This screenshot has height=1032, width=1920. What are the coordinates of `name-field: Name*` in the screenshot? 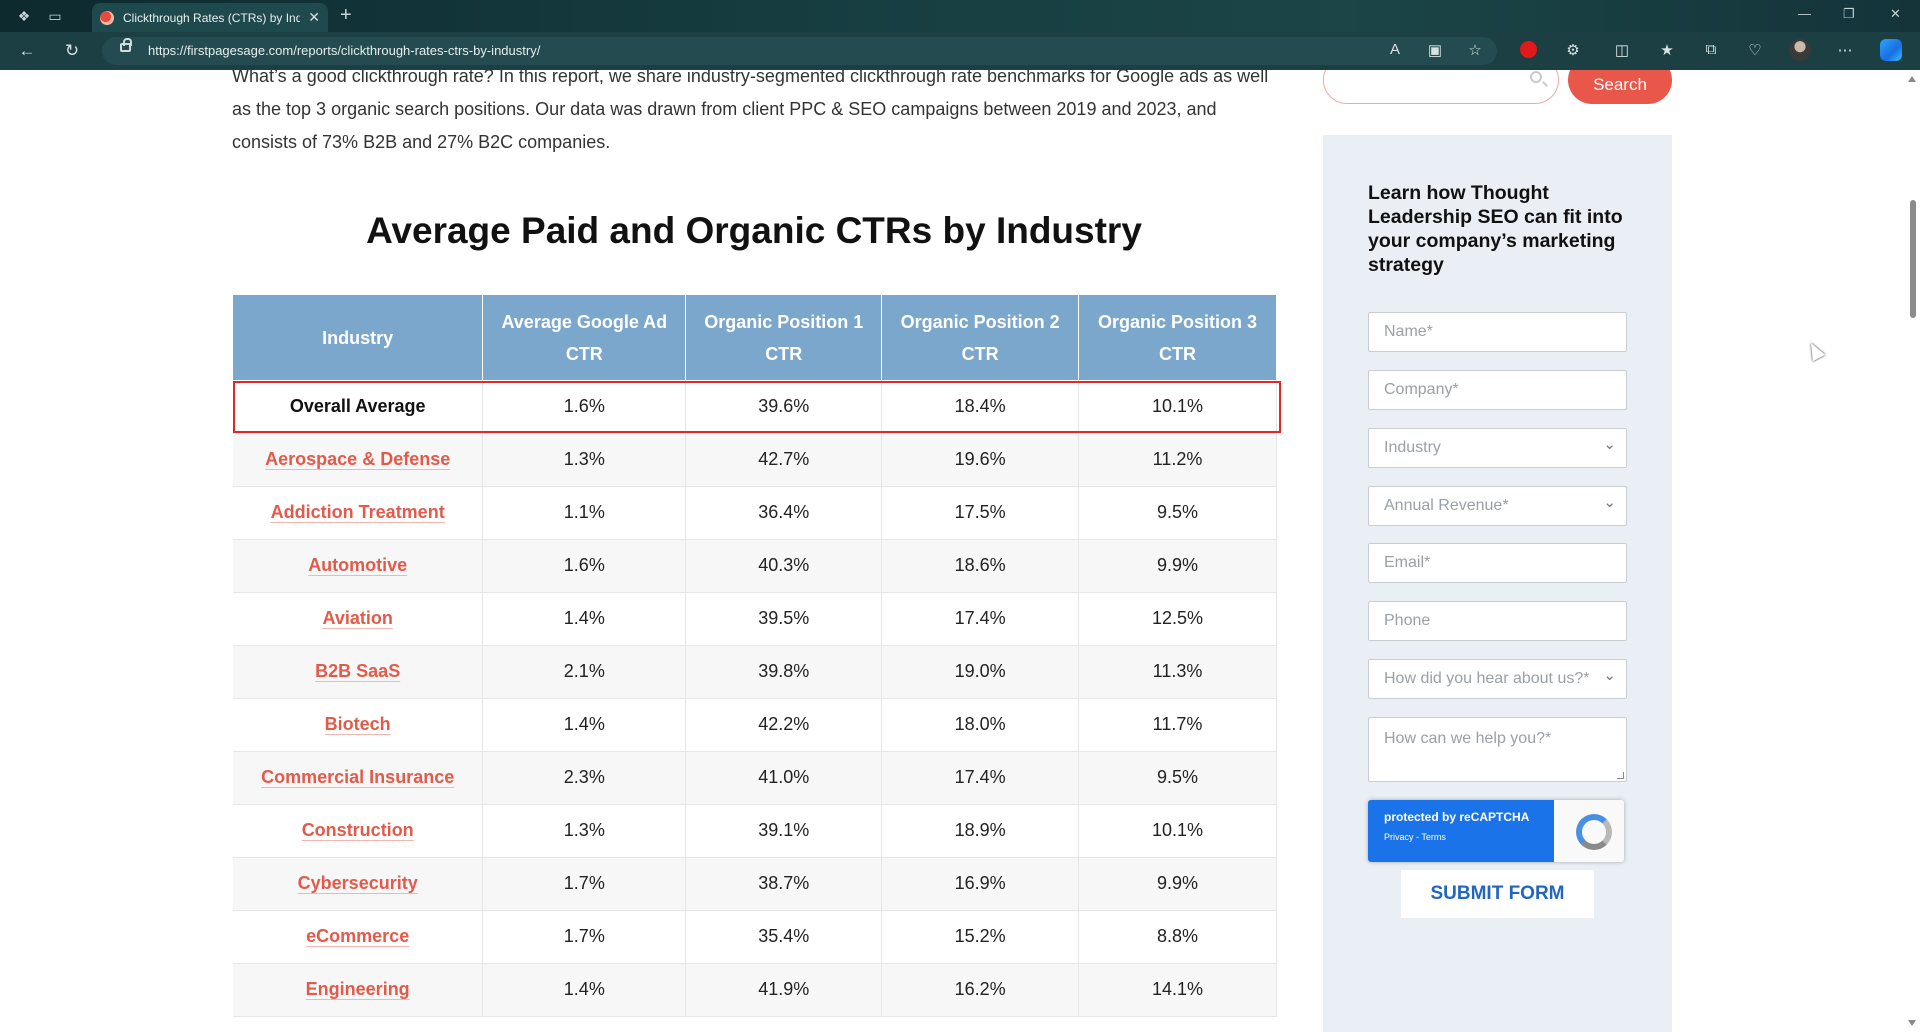 It's located at (1497, 332).